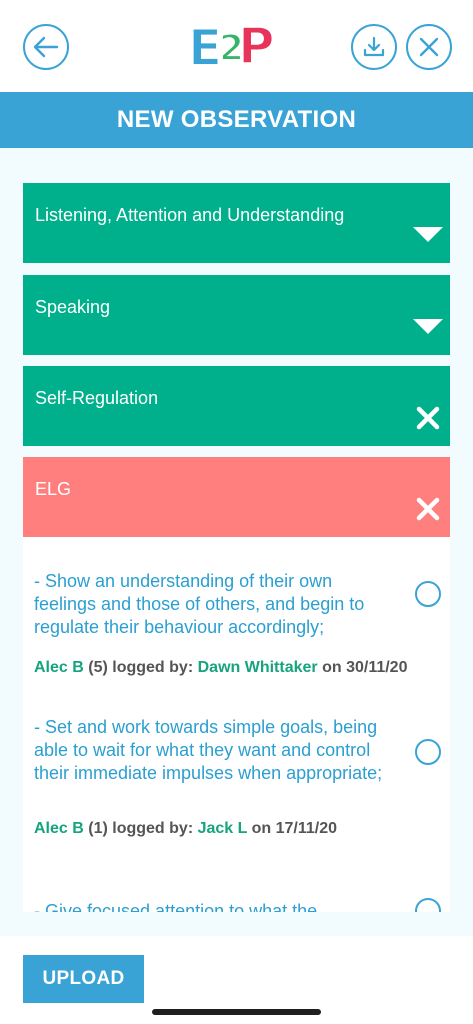 Image resolution: width=473 pixels, height=1024 pixels. I want to click on logo-letter-p: P, so click(256, 46).